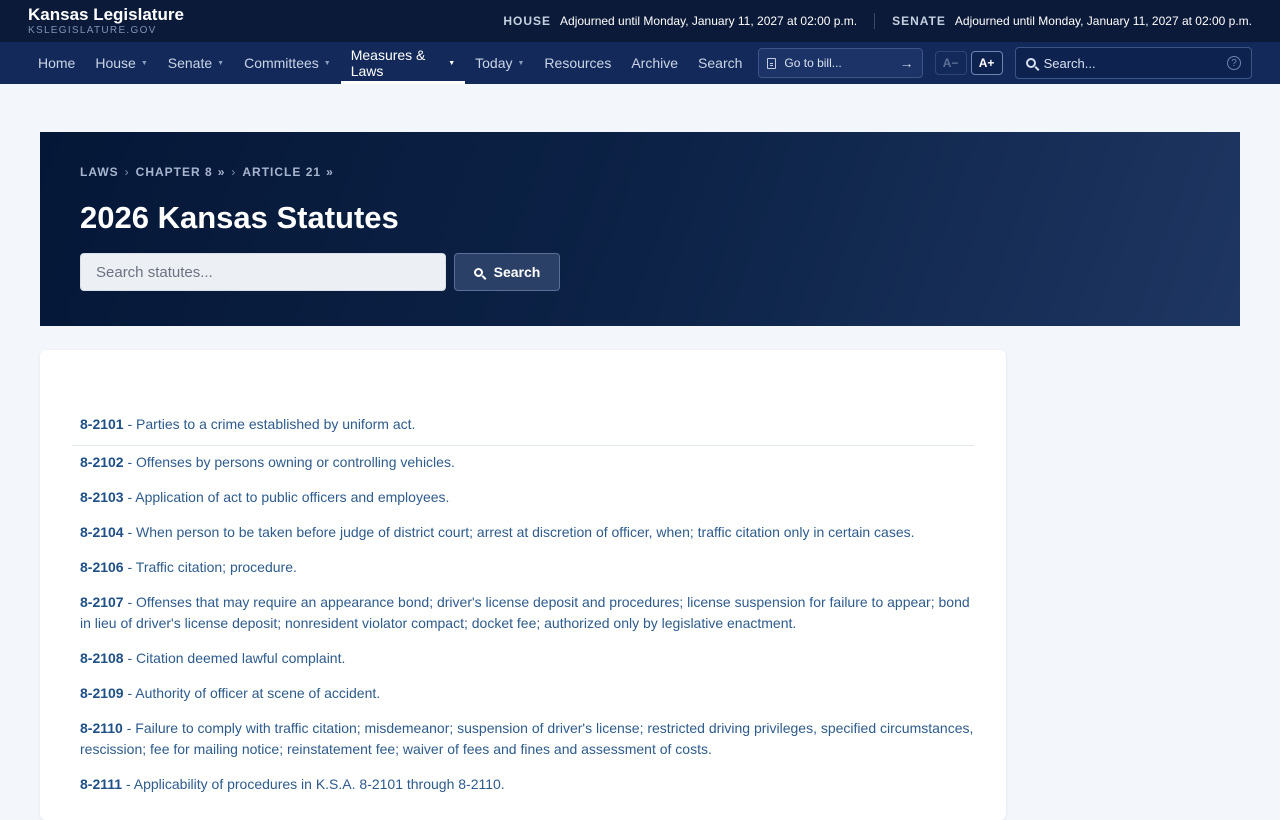 This screenshot has width=1280, height=820. I want to click on statute-title: Citation deemed lawful complaint., so click(240, 658).